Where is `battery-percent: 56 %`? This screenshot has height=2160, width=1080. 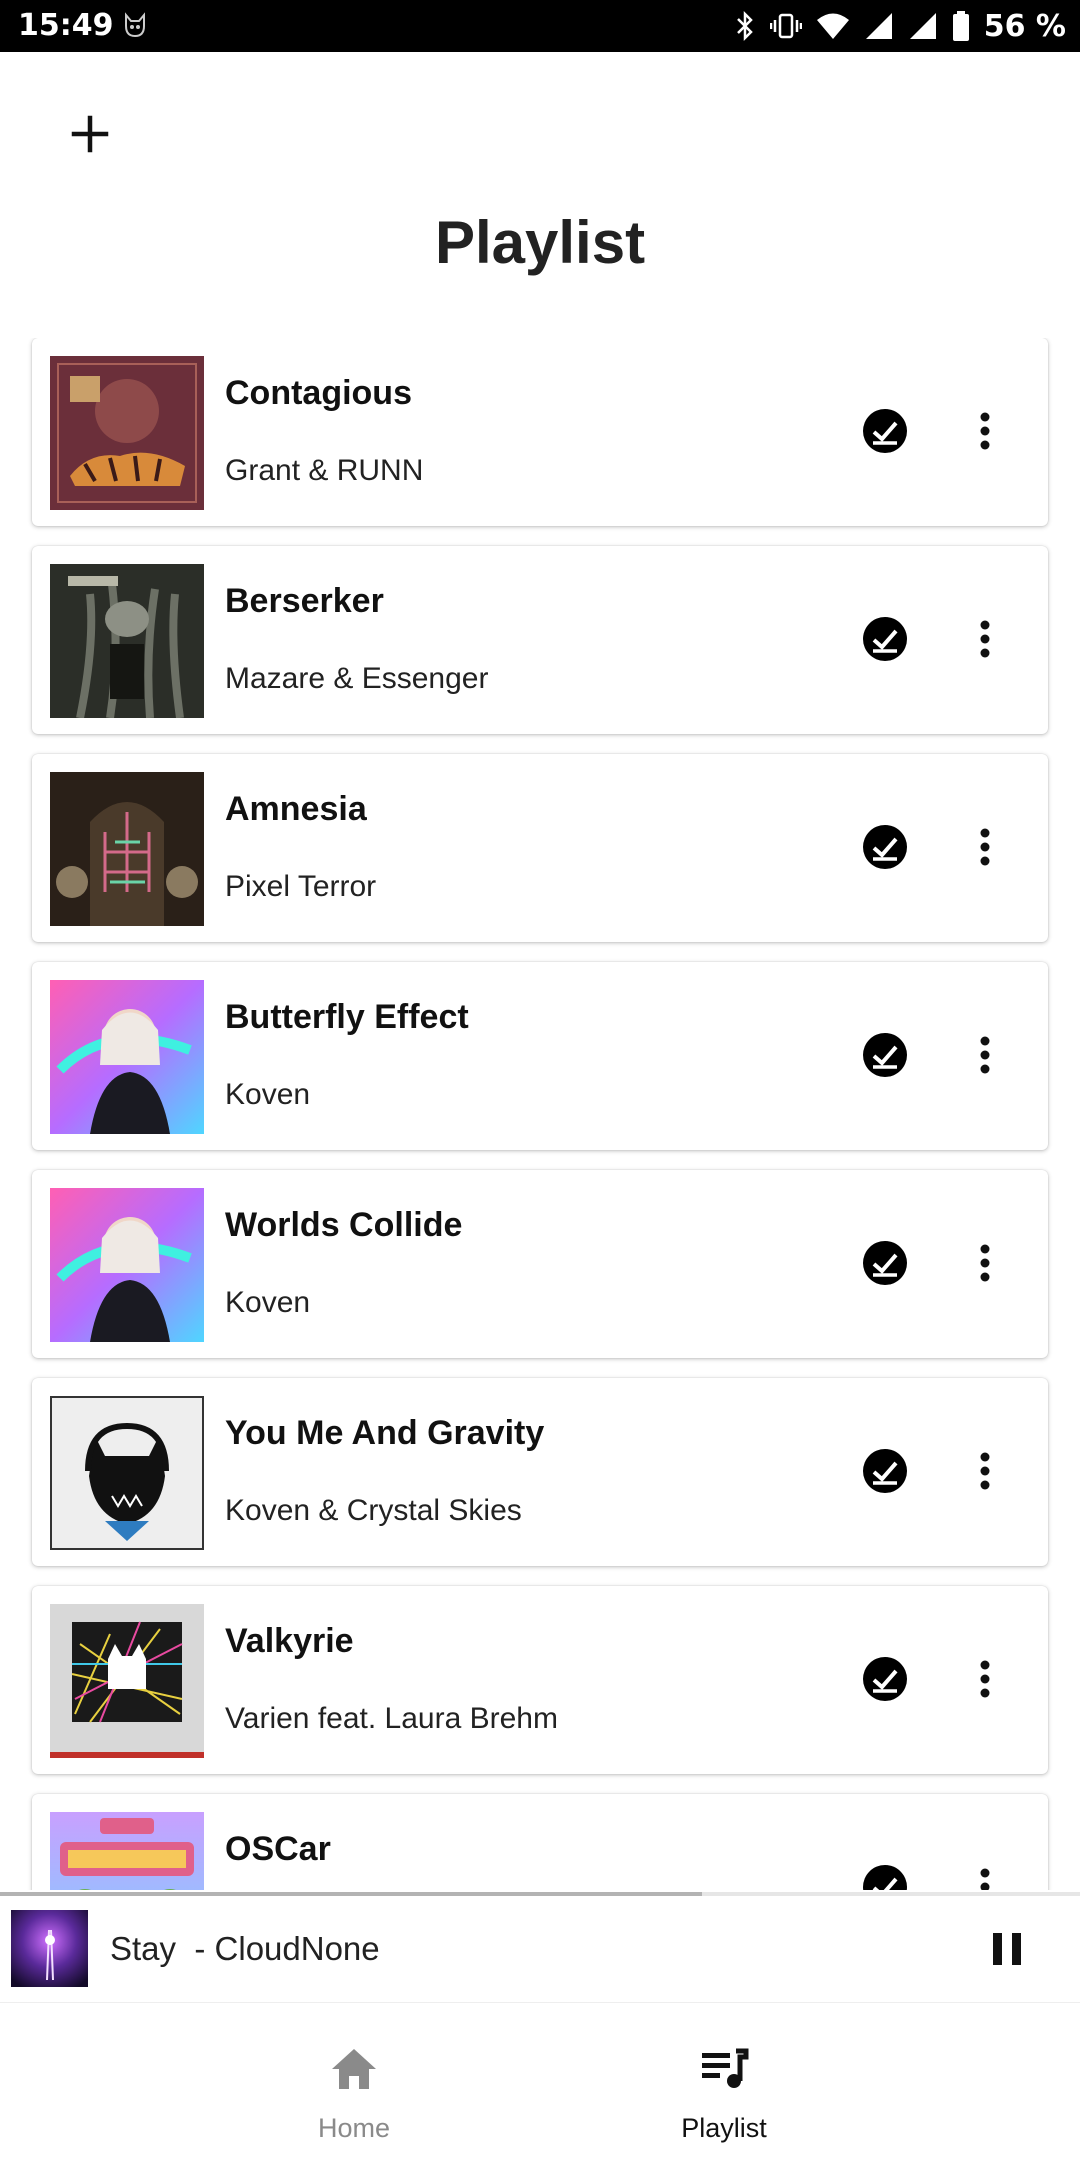 battery-percent: 56 % is located at coordinates (1024, 26).